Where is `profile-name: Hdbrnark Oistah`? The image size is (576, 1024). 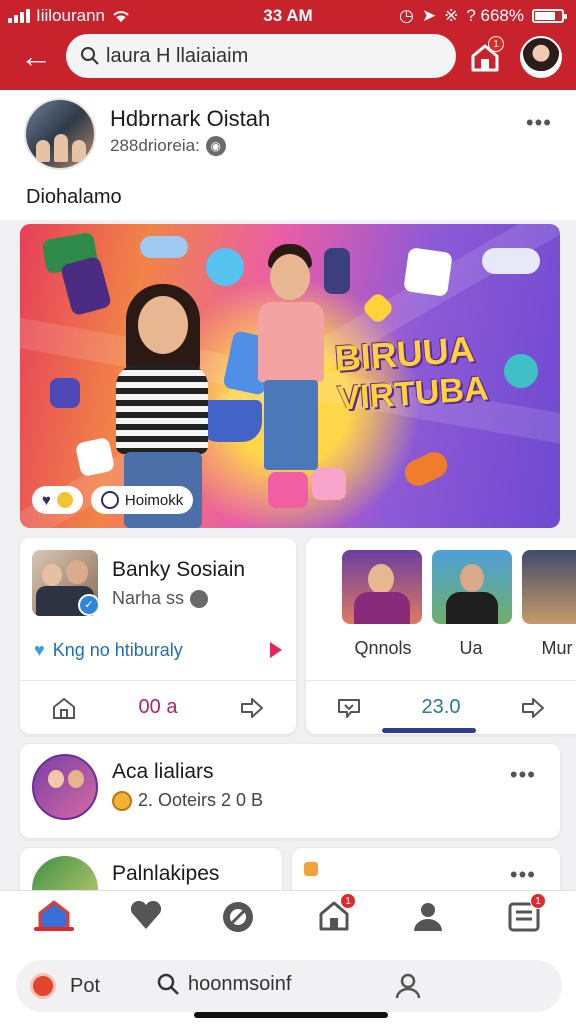 profile-name: Hdbrnark Oistah is located at coordinates (190, 119).